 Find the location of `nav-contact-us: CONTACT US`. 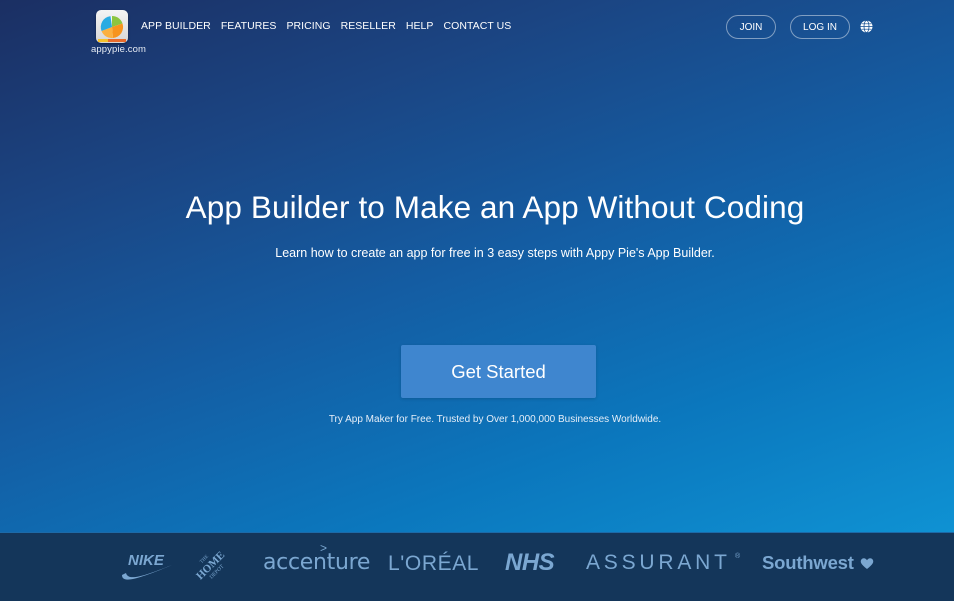

nav-contact-us: CONTACT US is located at coordinates (477, 26).